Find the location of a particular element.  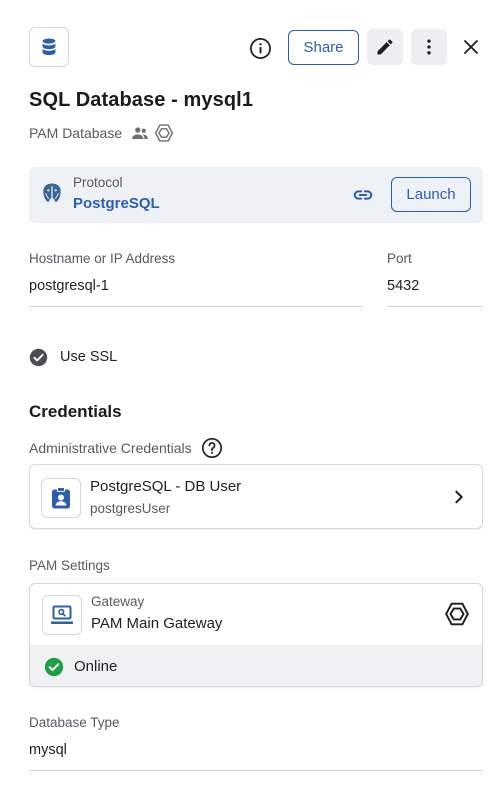

admin-credentials-row: Administrative Credentials is located at coordinates (126, 448).